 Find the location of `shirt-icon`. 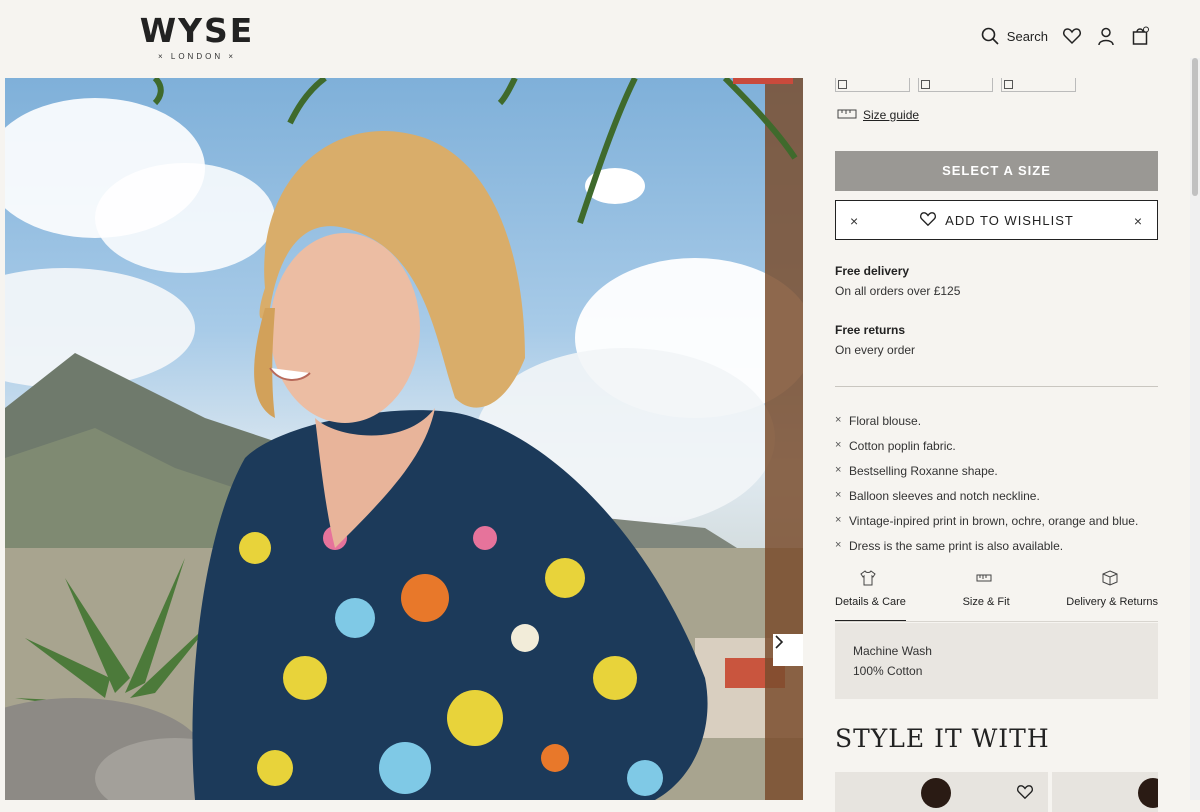

shirt-icon is located at coordinates (870, 580).